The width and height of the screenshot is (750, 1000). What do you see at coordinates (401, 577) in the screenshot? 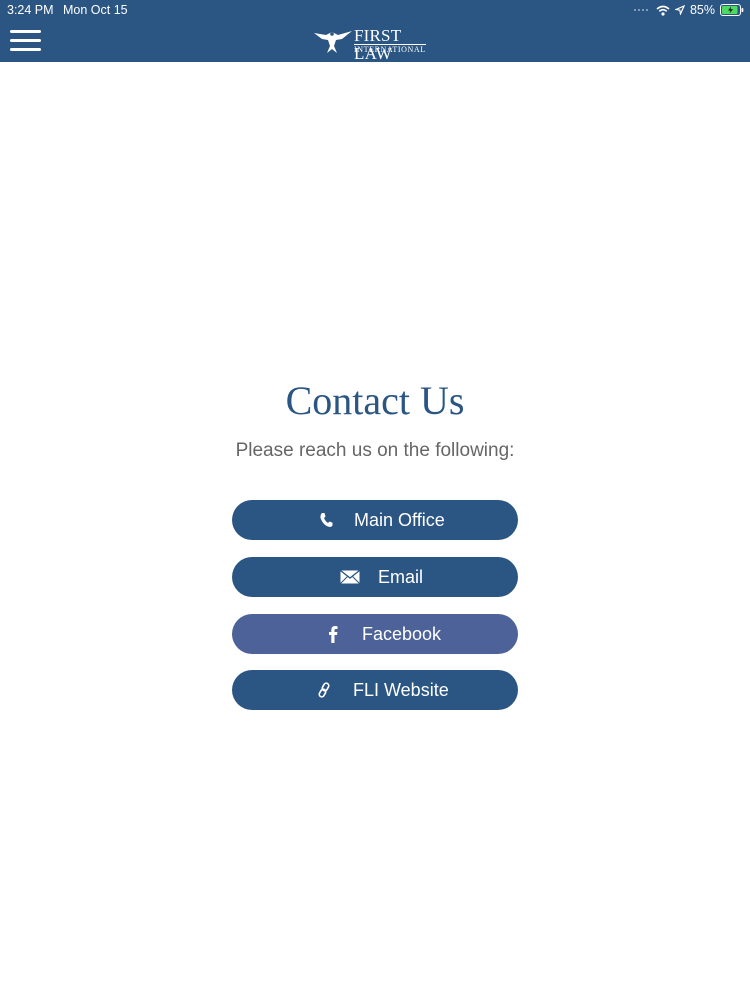
I see `email-label: Email` at bounding box center [401, 577].